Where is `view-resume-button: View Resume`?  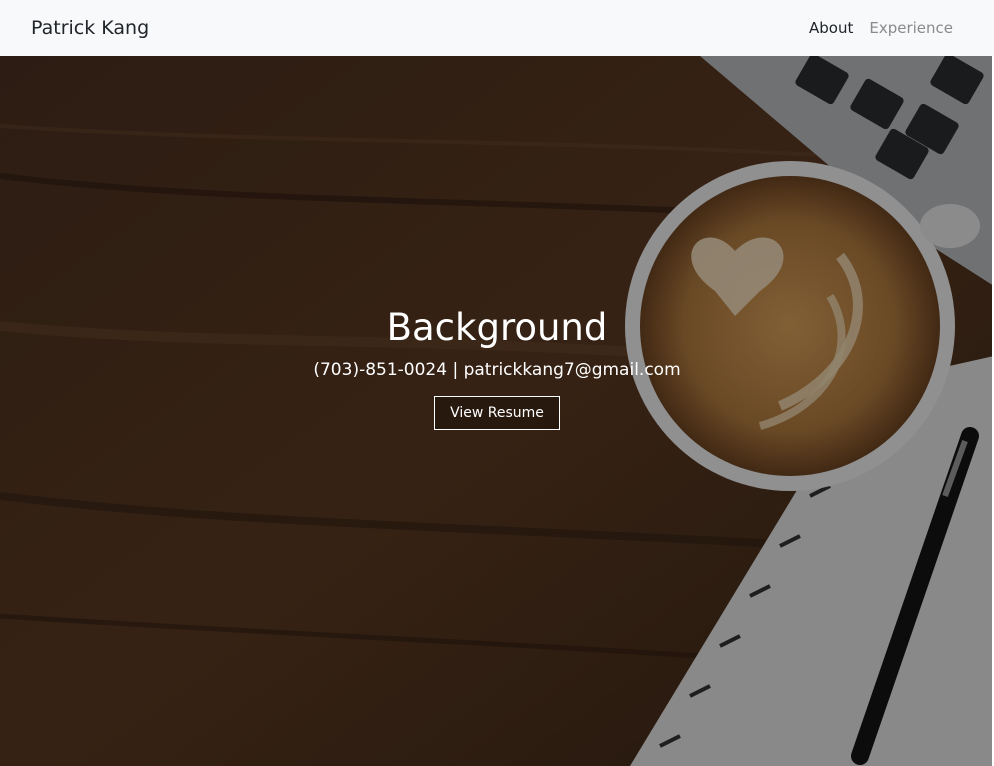 view-resume-button: View Resume is located at coordinates (497, 413).